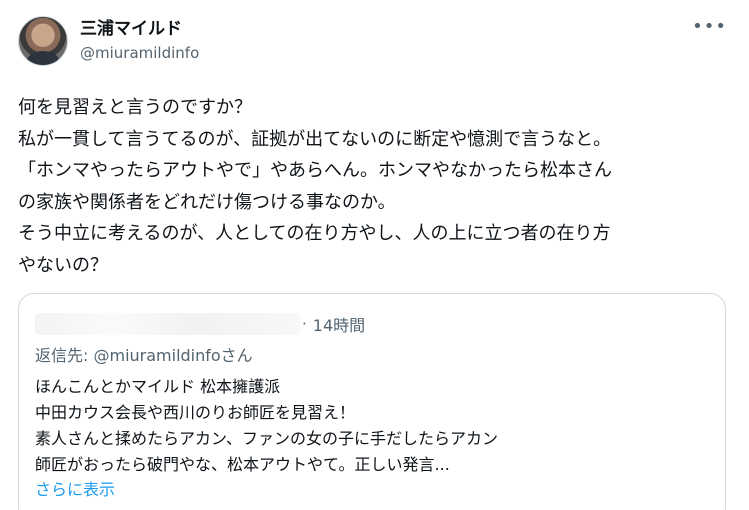 The width and height of the screenshot is (749, 510). What do you see at coordinates (139, 41) in the screenshot?
I see `author-names: 三浦マイルド @miuramildinfo` at bounding box center [139, 41].